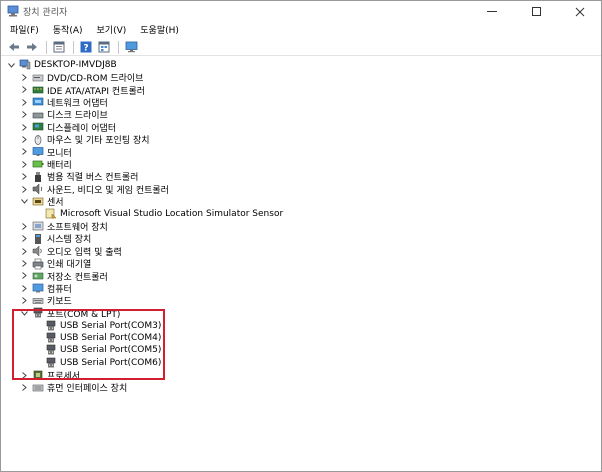 The width and height of the screenshot is (602, 472). Describe the element at coordinates (131, 47) in the screenshot. I see `scan-hardware-button` at that location.